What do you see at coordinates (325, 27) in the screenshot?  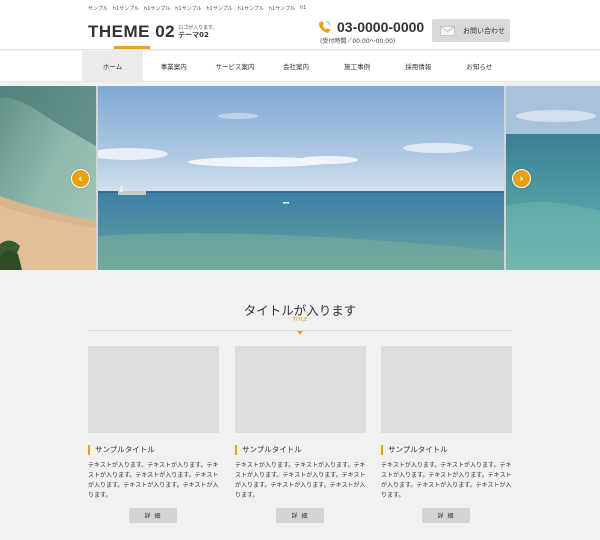 I see `phone-icon` at bounding box center [325, 27].